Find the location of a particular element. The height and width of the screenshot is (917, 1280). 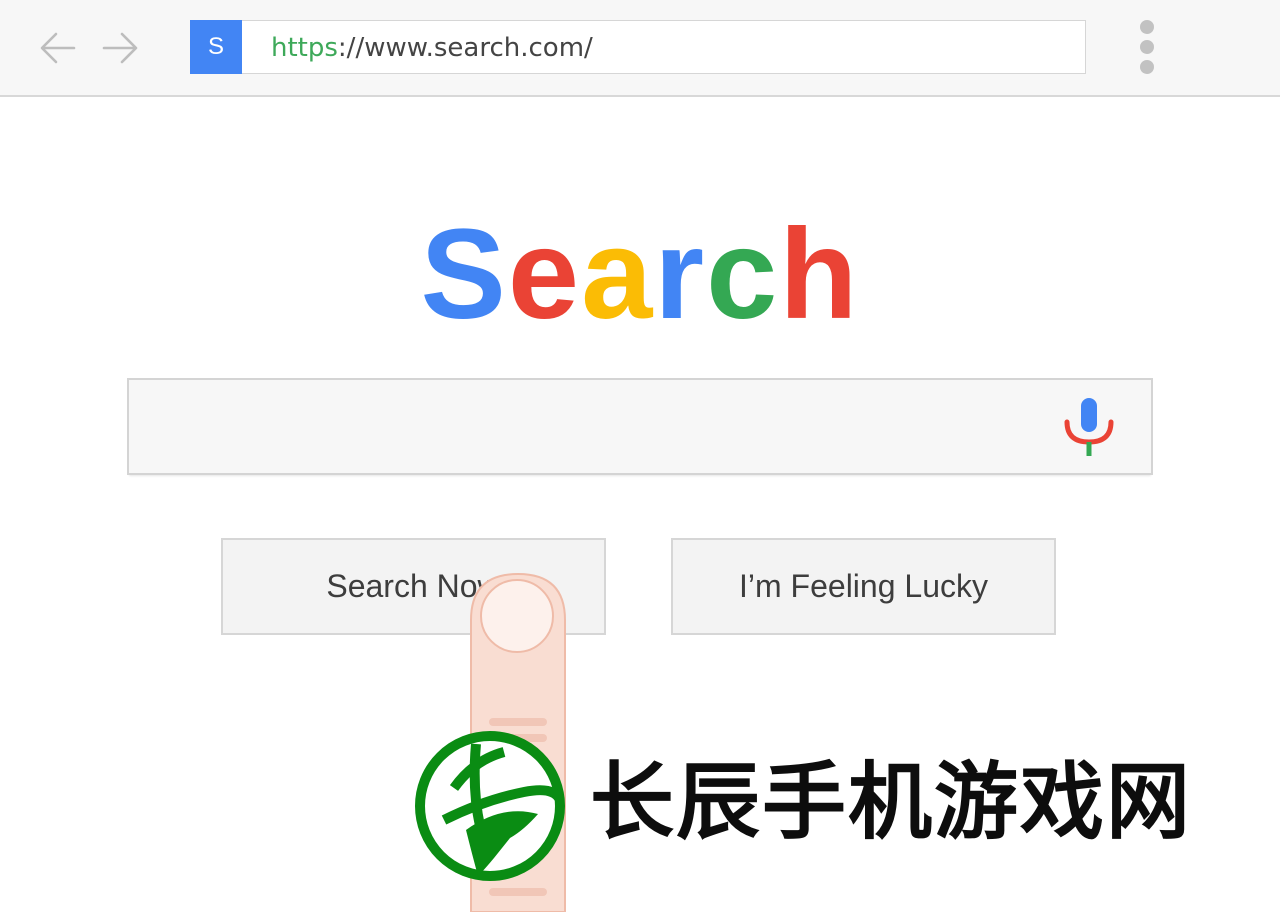

search-box is located at coordinates (640, 426).